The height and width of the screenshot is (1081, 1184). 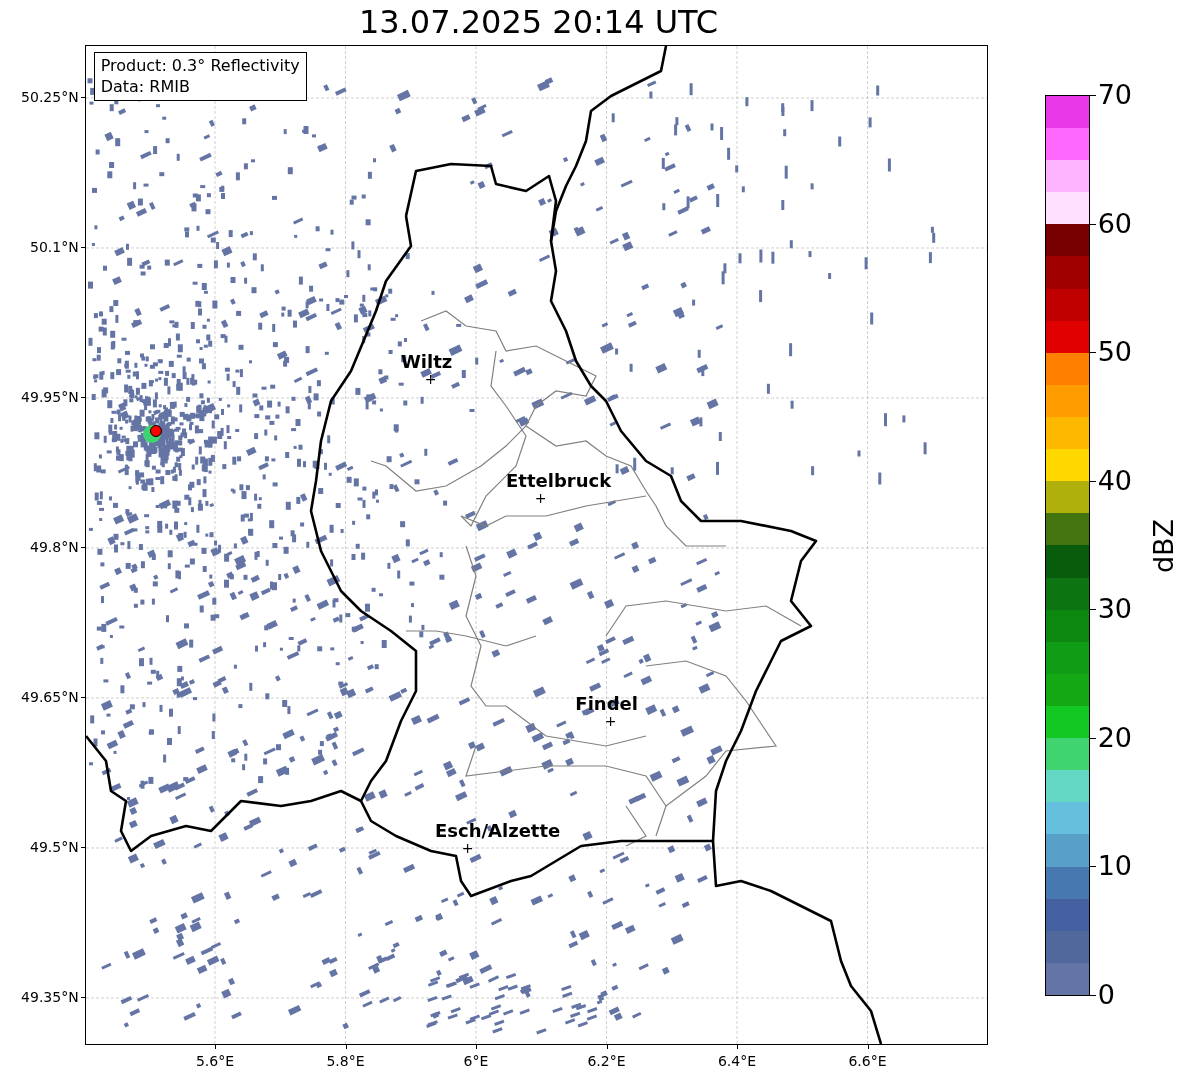 What do you see at coordinates (50, 97) in the screenshot?
I see `axis-tick-label: 50.25°N` at bounding box center [50, 97].